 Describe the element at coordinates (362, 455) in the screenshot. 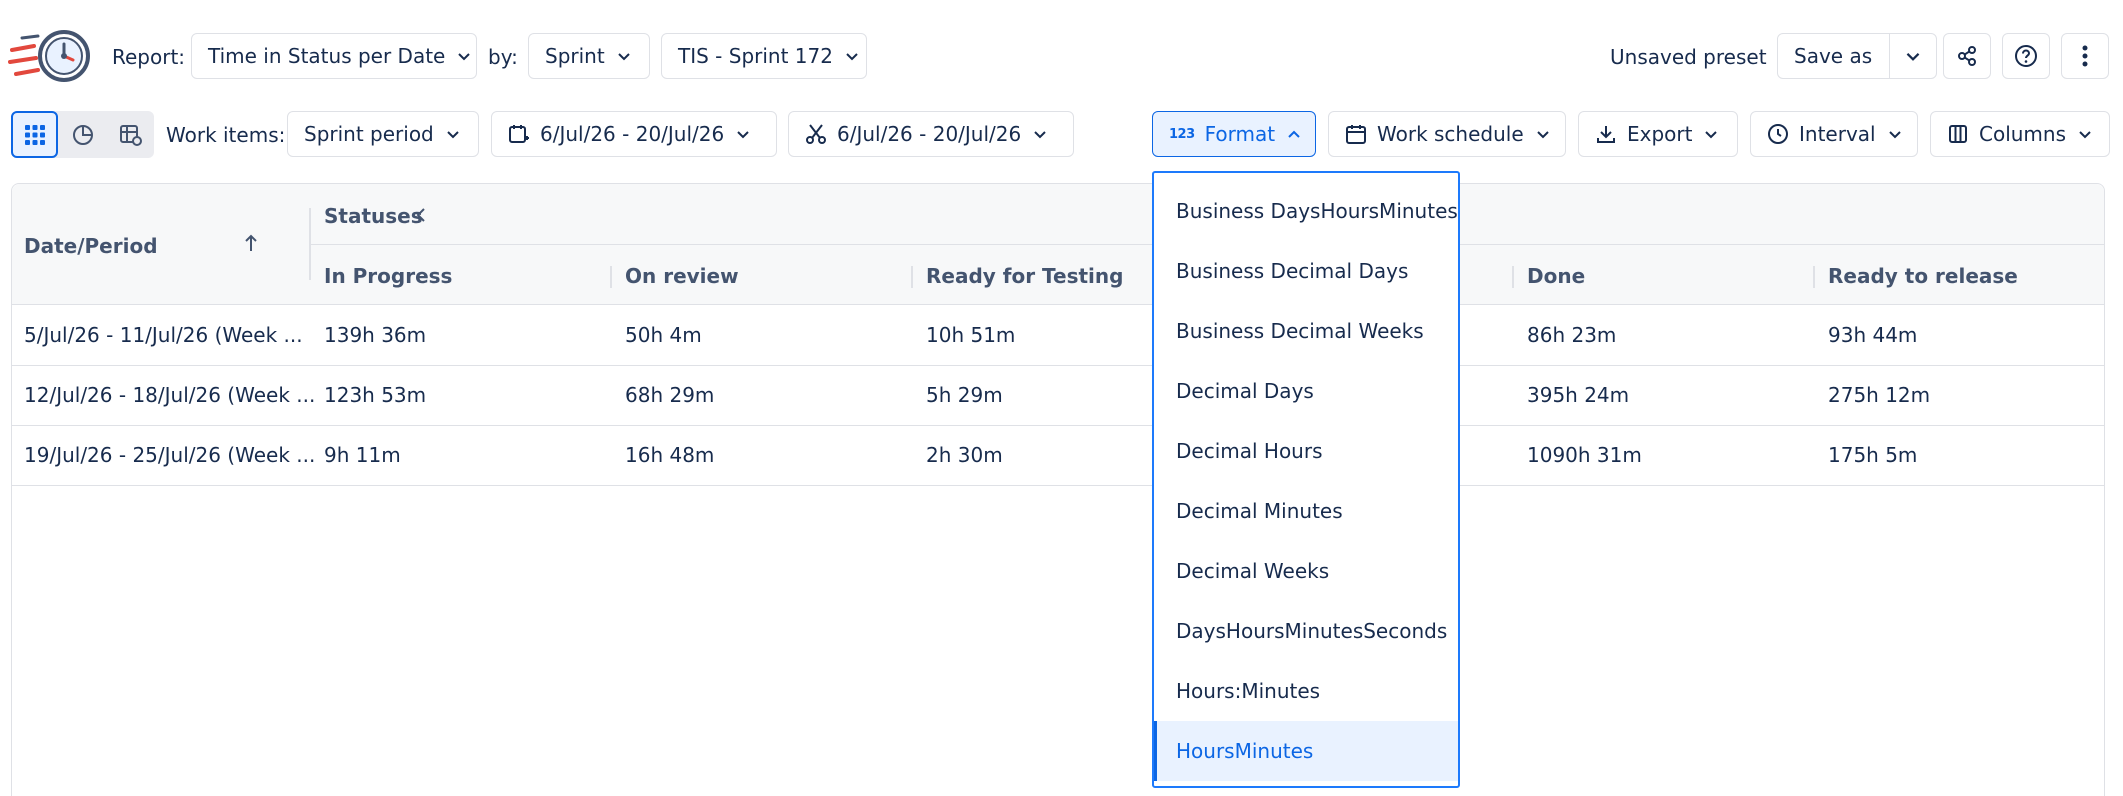

I see `cell-value: 9h 11m` at that location.